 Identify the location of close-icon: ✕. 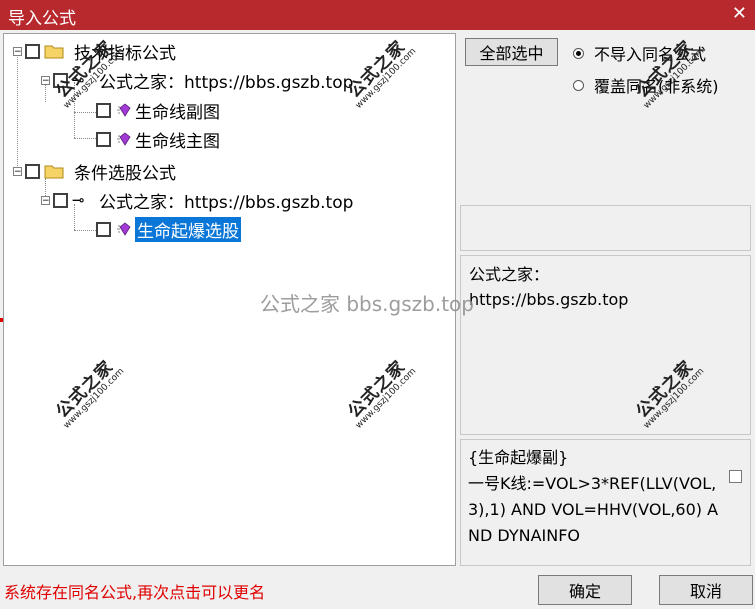
(739, 13).